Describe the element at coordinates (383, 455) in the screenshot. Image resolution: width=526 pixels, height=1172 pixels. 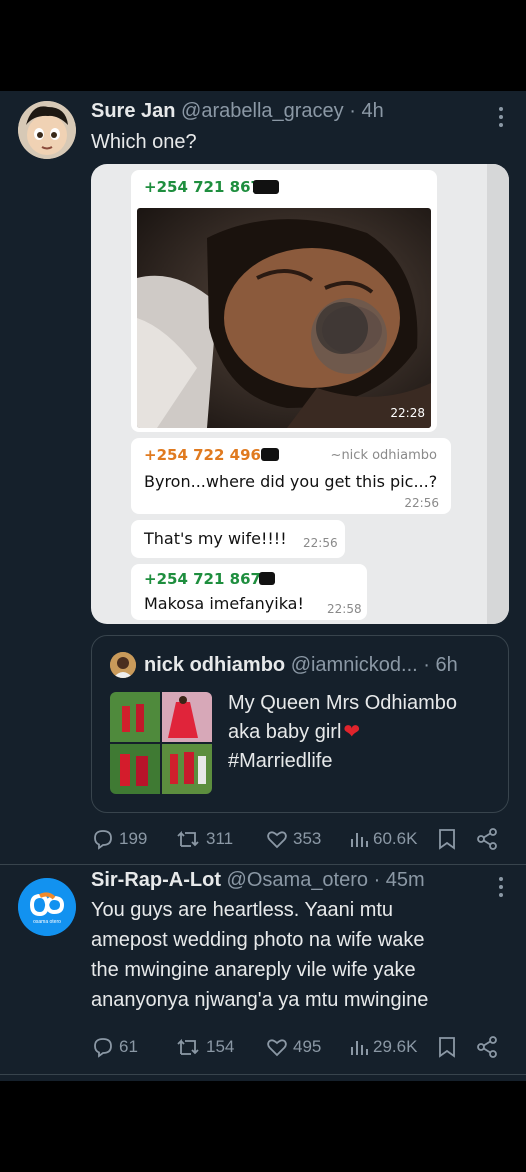
I see `sender-alias: ~nick odhiambo` at that location.